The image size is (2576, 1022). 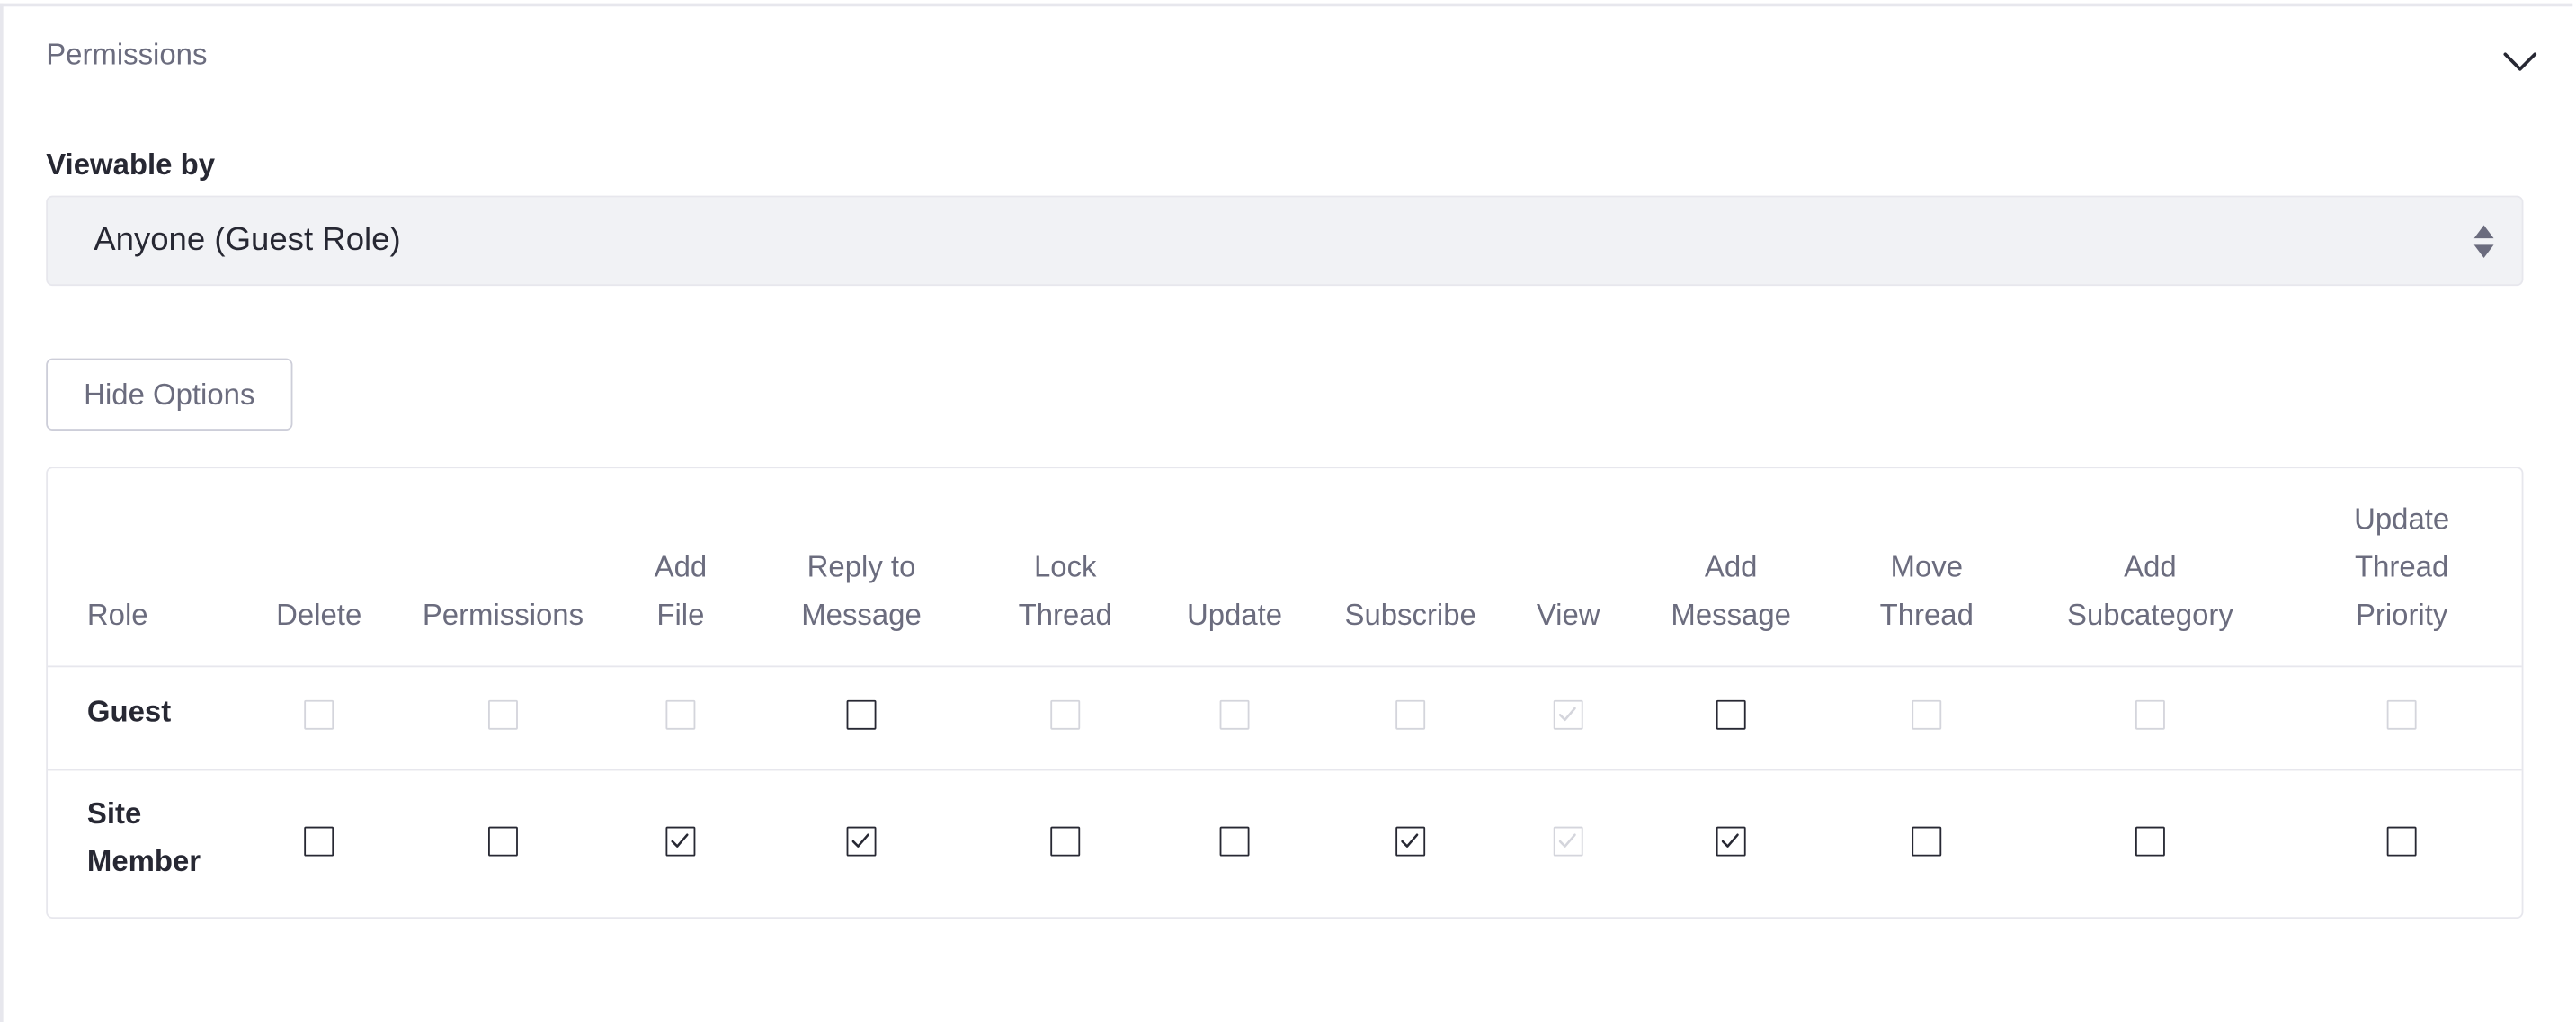 I want to click on column-header-line: Reply to, so click(x=862, y=567).